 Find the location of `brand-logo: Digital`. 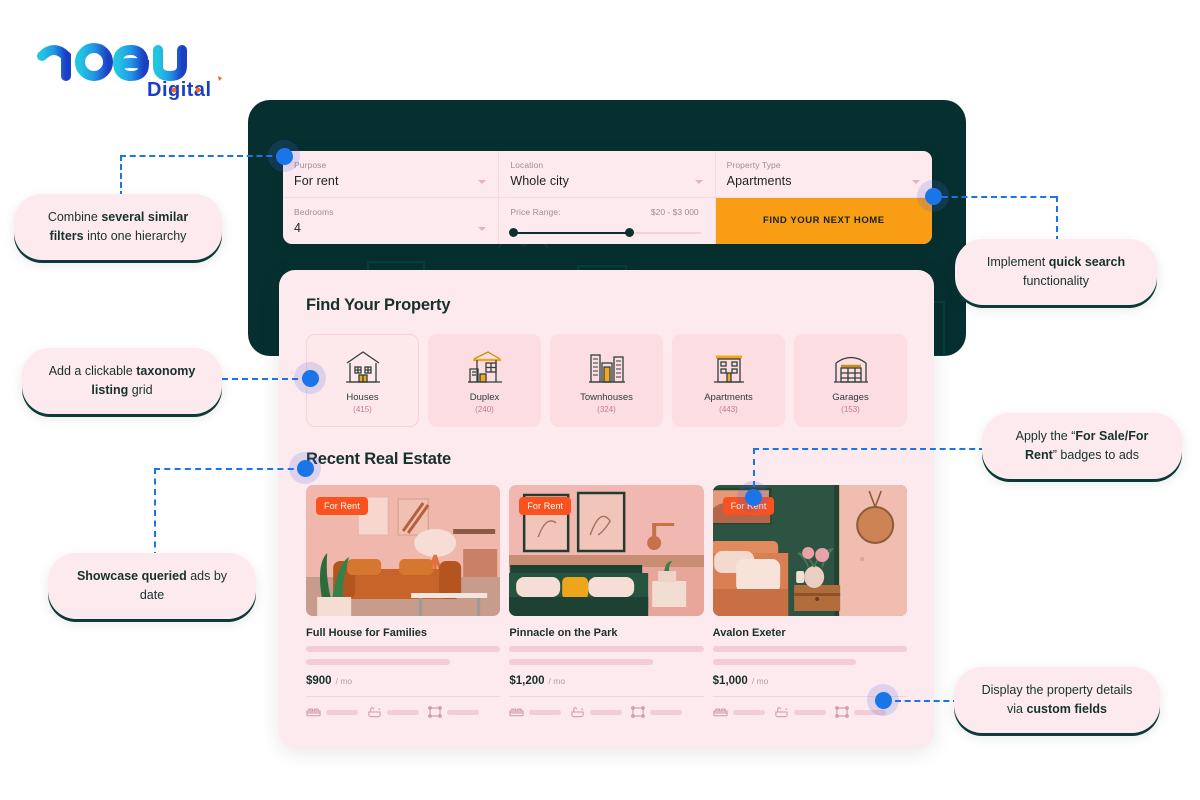

brand-logo: Digital is located at coordinates (127, 64).